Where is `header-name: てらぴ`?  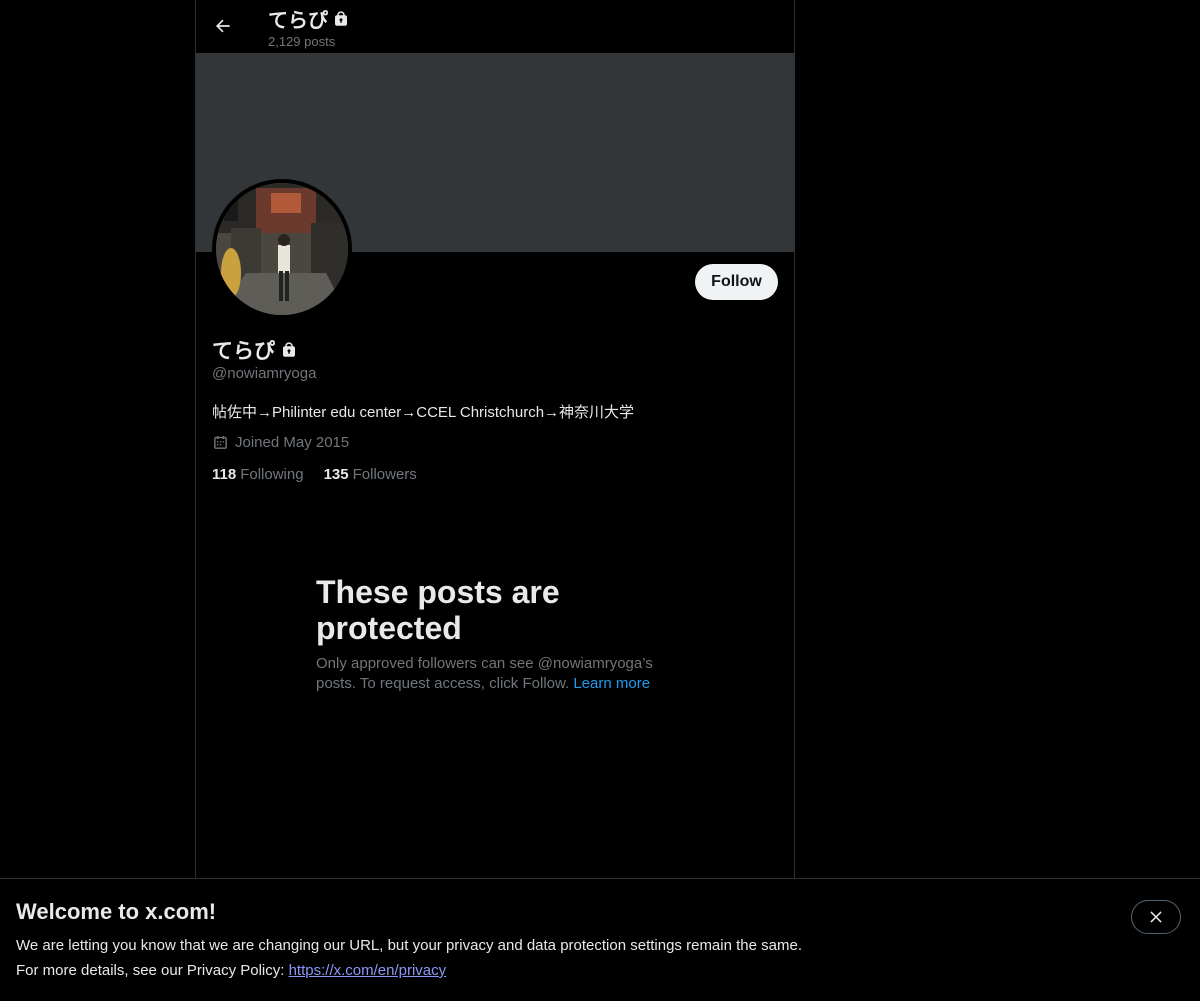
header-name: てらぴ is located at coordinates (298, 21).